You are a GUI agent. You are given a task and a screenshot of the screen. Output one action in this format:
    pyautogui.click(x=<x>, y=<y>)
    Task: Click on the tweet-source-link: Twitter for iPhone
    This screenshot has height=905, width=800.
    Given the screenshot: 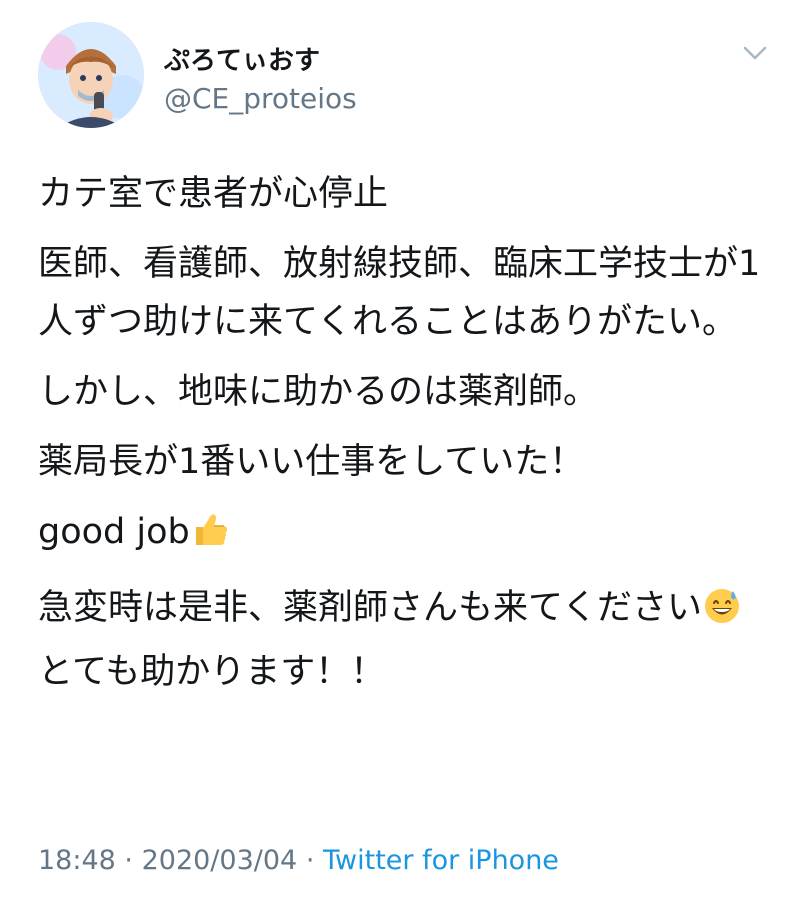 What is the action you would take?
    pyautogui.click(x=441, y=860)
    